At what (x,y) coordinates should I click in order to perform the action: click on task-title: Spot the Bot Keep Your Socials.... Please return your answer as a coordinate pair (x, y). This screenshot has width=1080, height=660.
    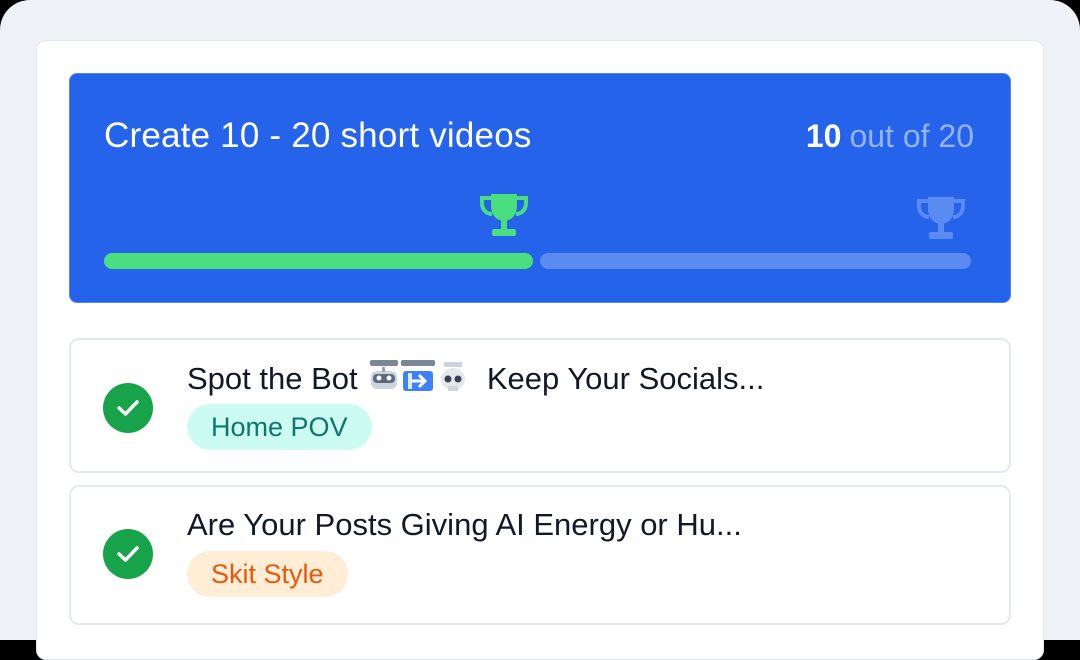
    Looking at the image, I should click on (475, 378).